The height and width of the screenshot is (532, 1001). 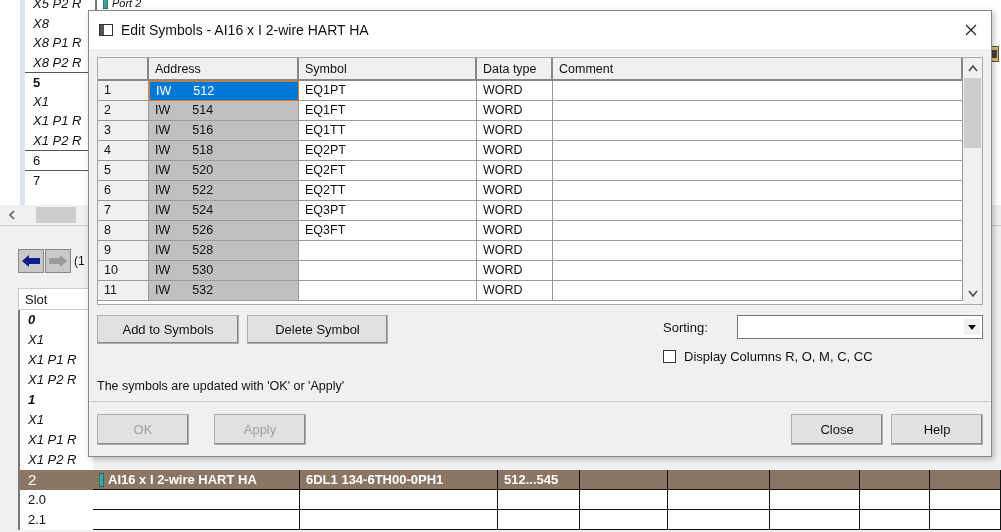 What do you see at coordinates (937, 429) in the screenshot?
I see `dialog-button: Help` at bounding box center [937, 429].